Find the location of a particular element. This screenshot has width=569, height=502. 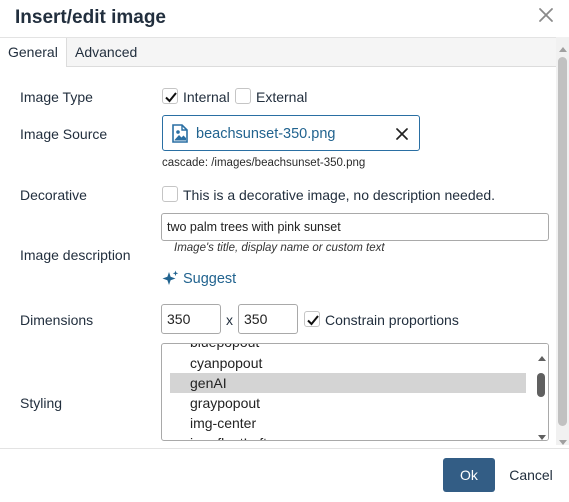

image-description-input: two palm trees with pink sunset is located at coordinates (355, 227).